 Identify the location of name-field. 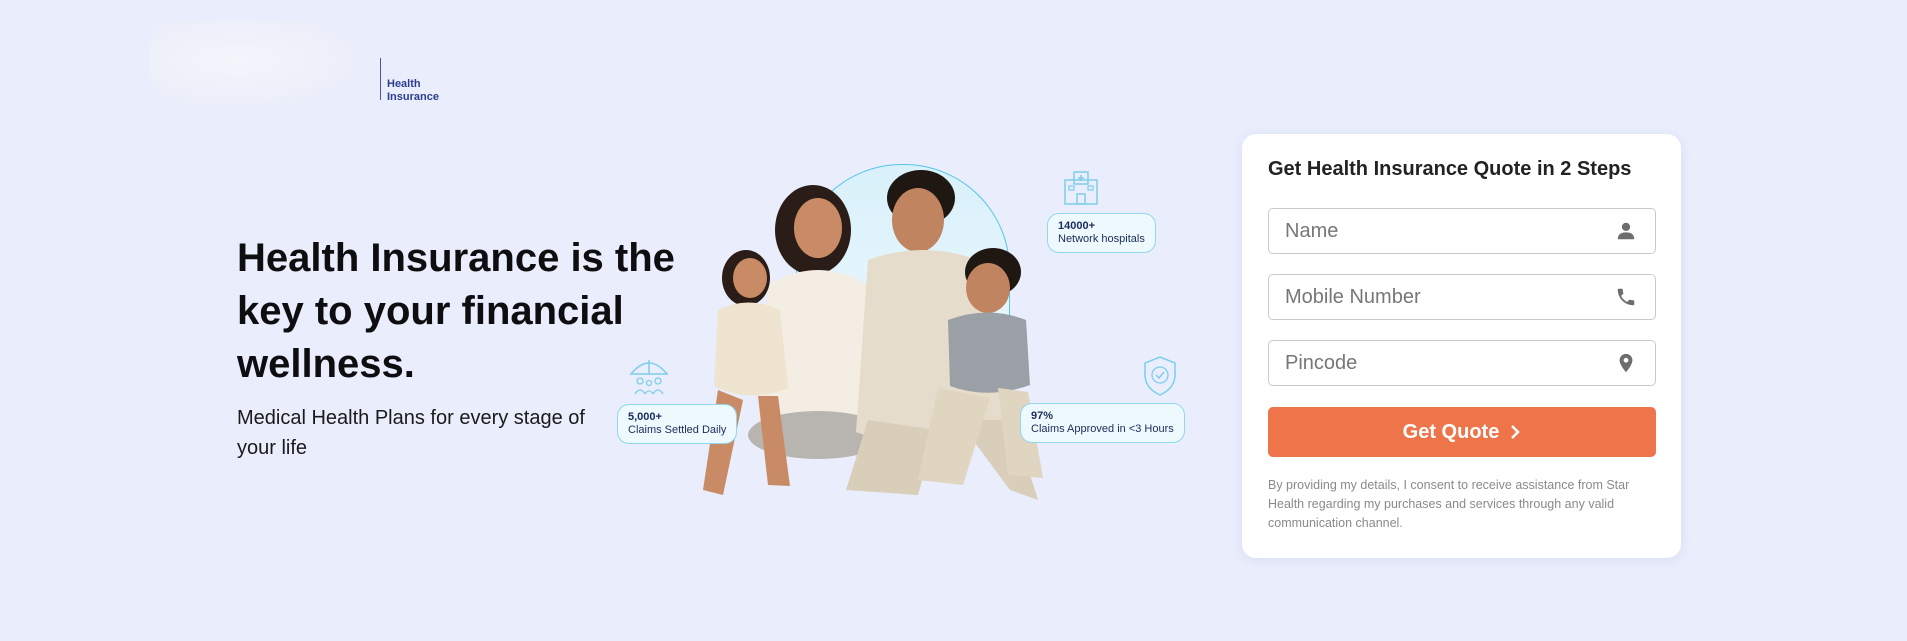
(1462, 231).